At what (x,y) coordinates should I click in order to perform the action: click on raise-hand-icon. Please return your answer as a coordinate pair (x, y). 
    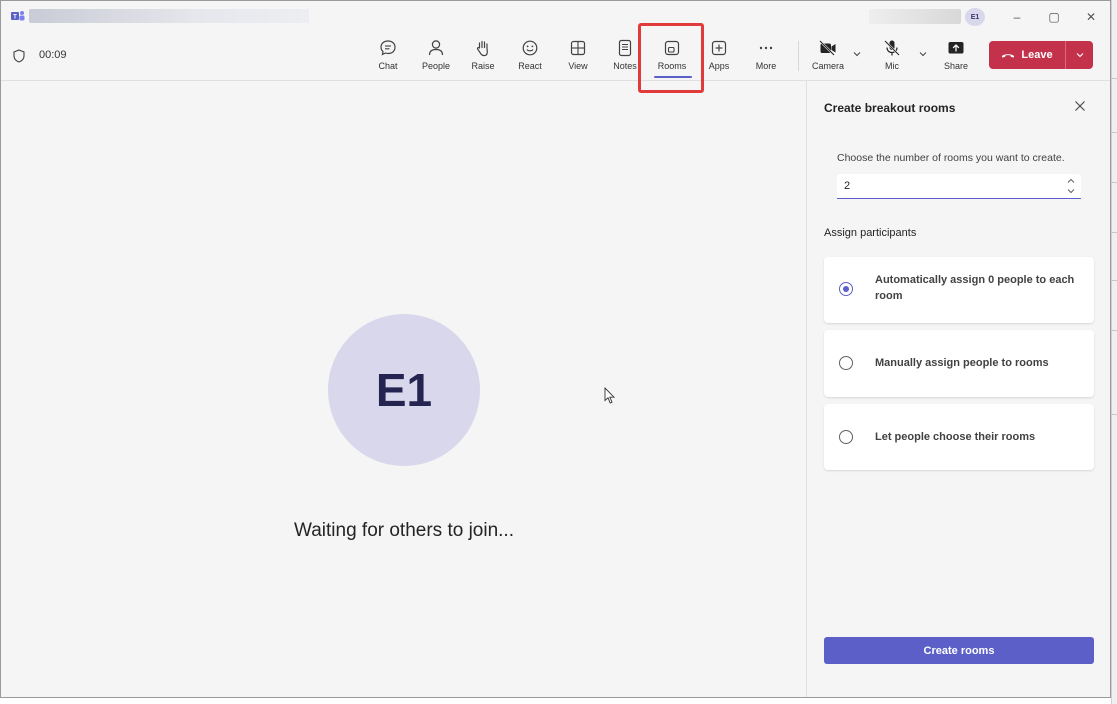
    Looking at the image, I should click on (482, 48).